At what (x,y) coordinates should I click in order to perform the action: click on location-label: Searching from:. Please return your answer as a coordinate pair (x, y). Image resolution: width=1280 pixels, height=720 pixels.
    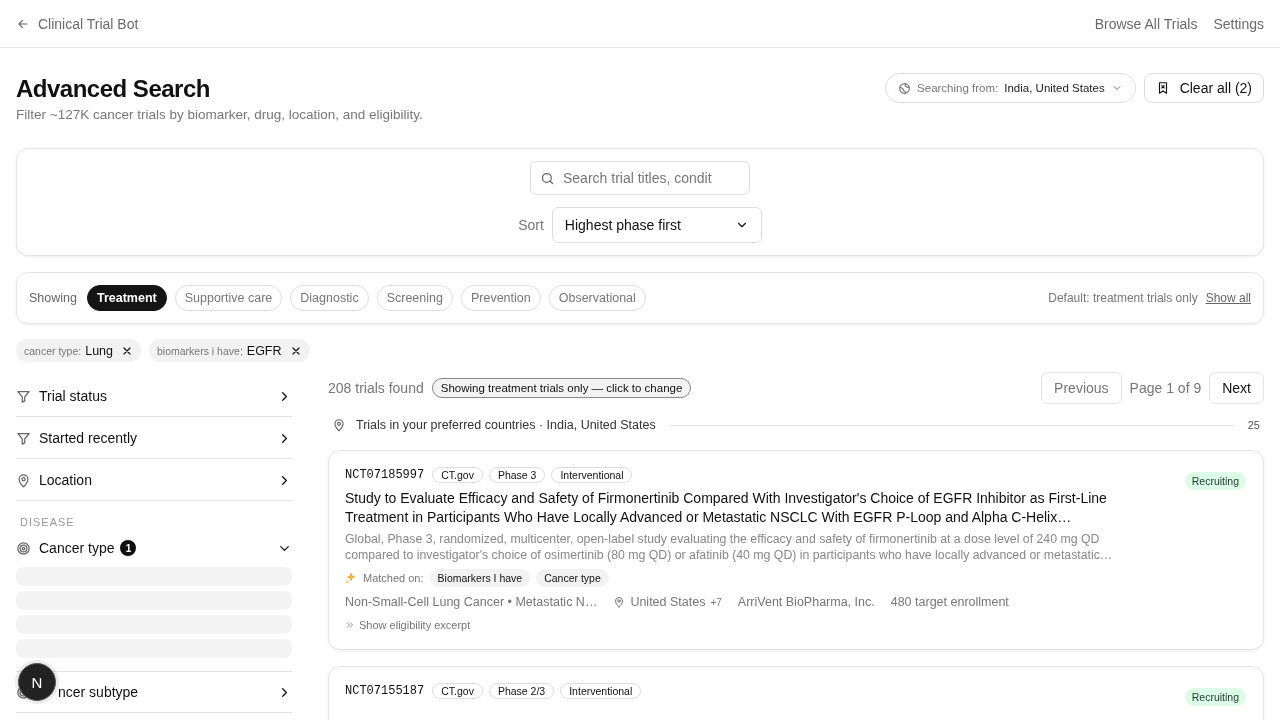
    Looking at the image, I should click on (958, 88).